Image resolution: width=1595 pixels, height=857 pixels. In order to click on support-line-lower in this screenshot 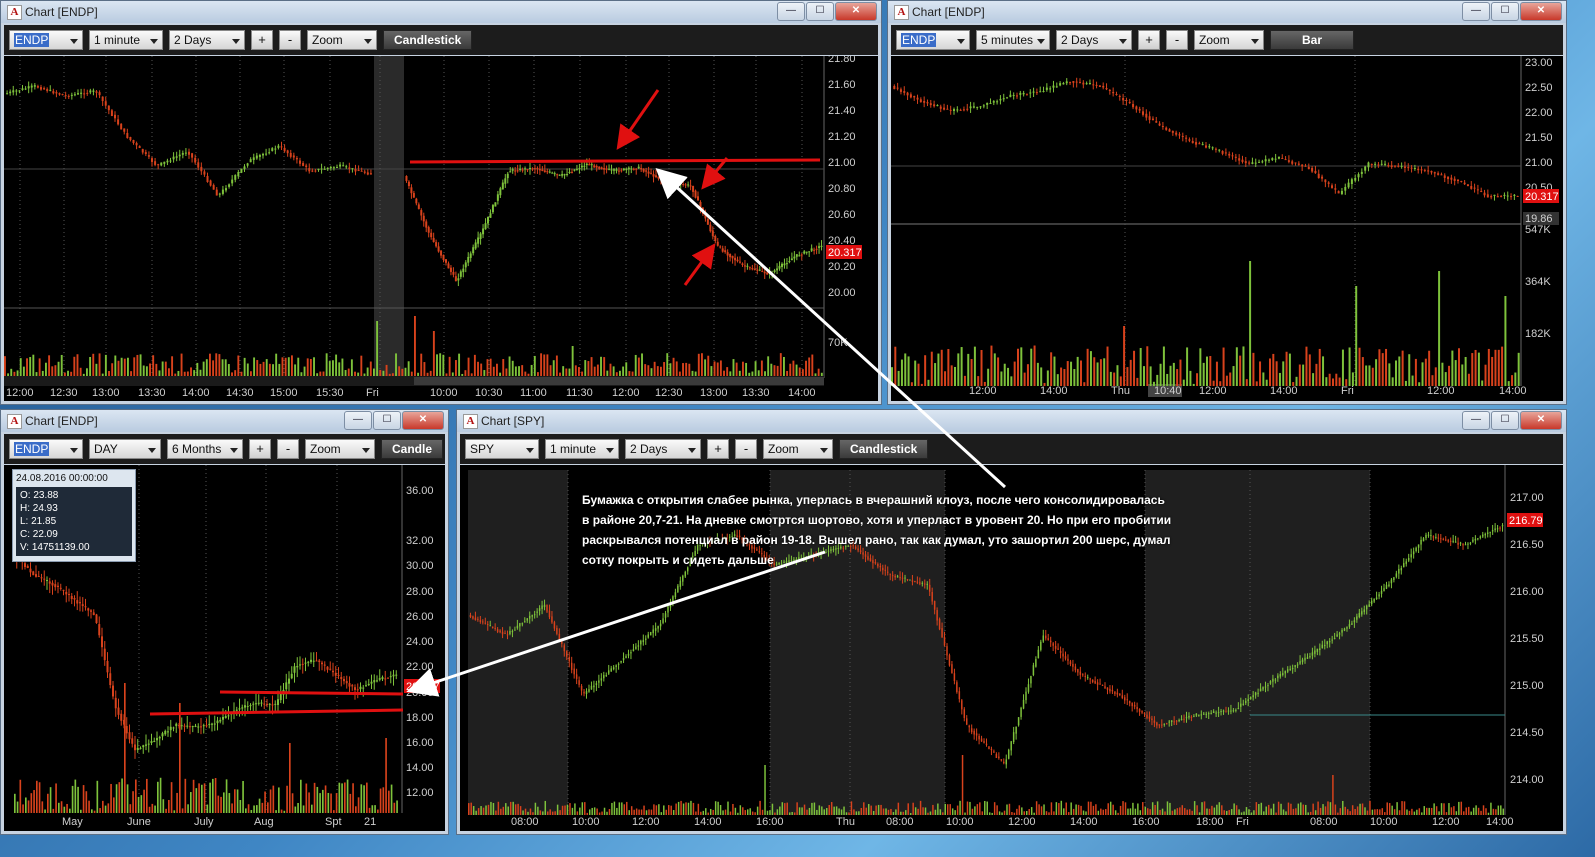, I will do `click(276, 712)`.